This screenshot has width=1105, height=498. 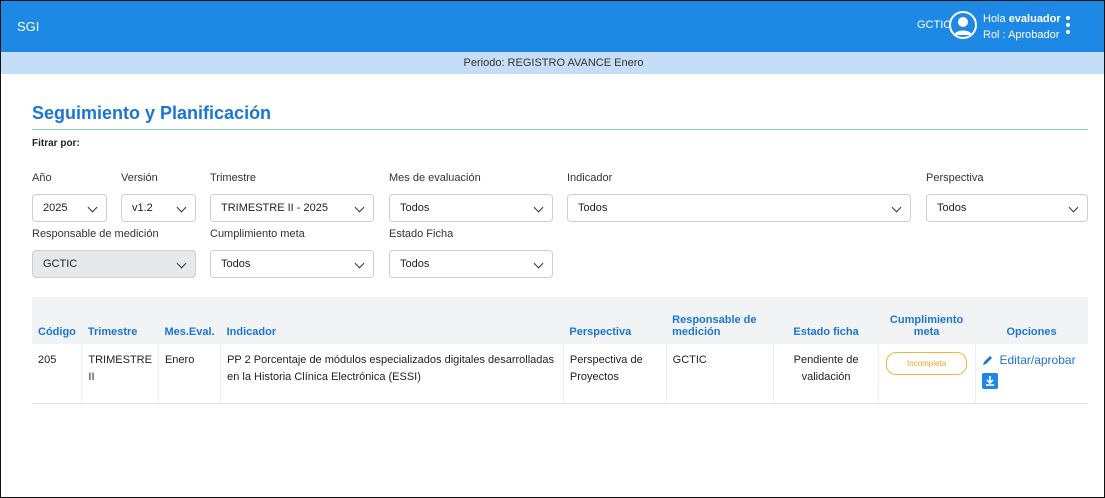 What do you see at coordinates (952, 208) in the screenshot?
I see `filter-perspective-value: Todos` at bounding box center [952, 208].